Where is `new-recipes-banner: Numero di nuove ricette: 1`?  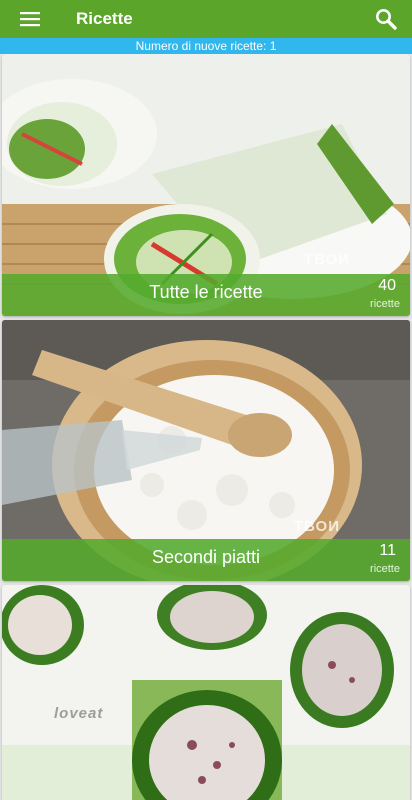
new-recipes-banner: Numero di nuove ricette: 1 is located at coordinates (206, 46).